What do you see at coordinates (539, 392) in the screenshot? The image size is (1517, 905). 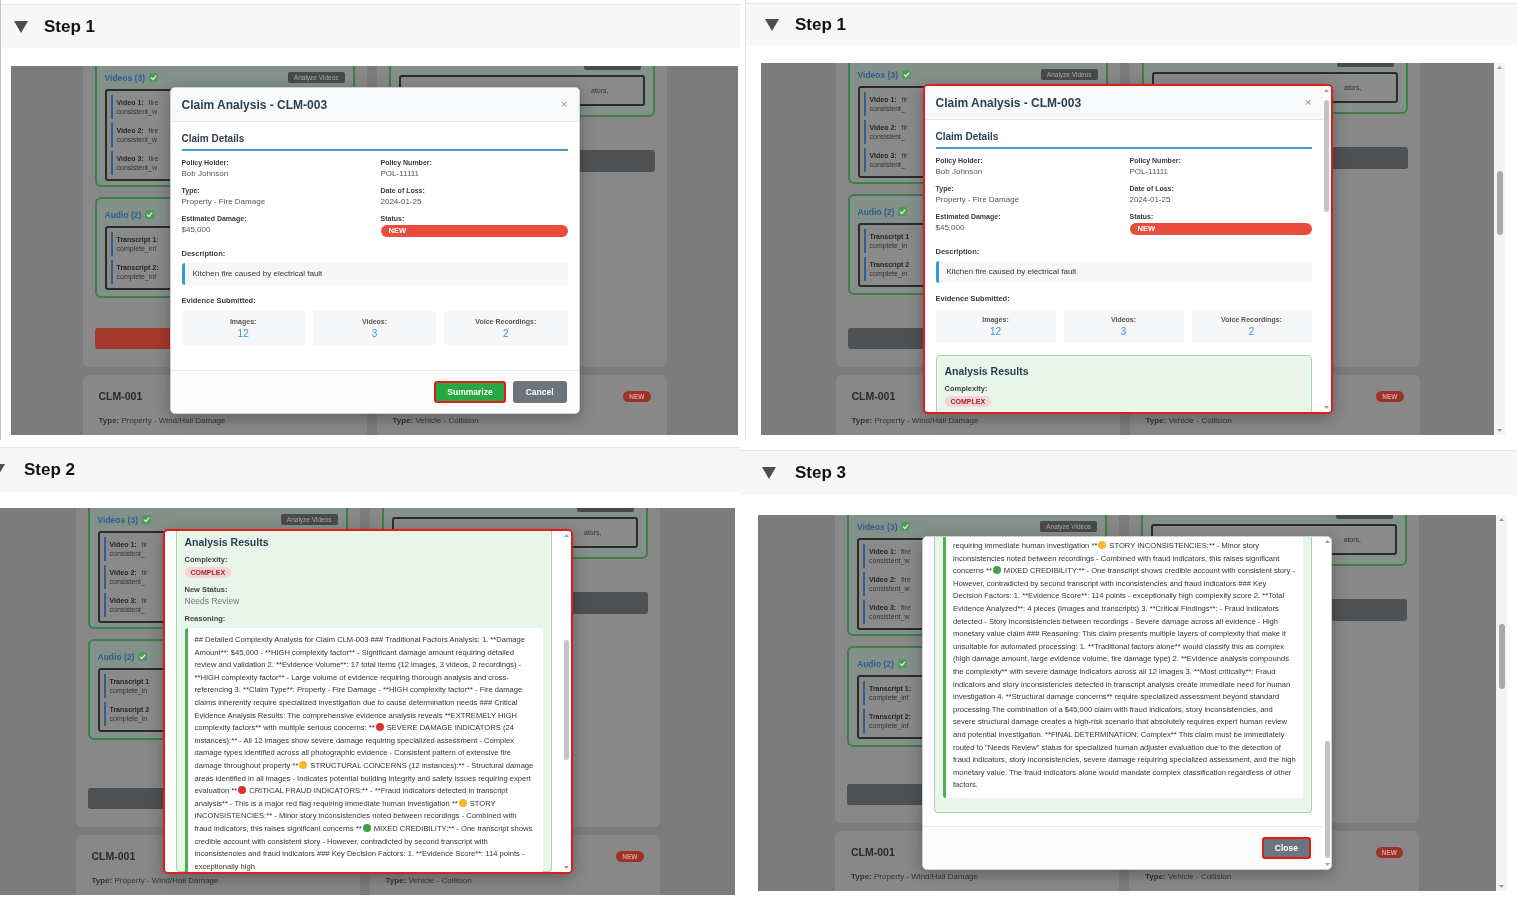 I see `dialog-button: Cancel` at bounding box center [539, 392].